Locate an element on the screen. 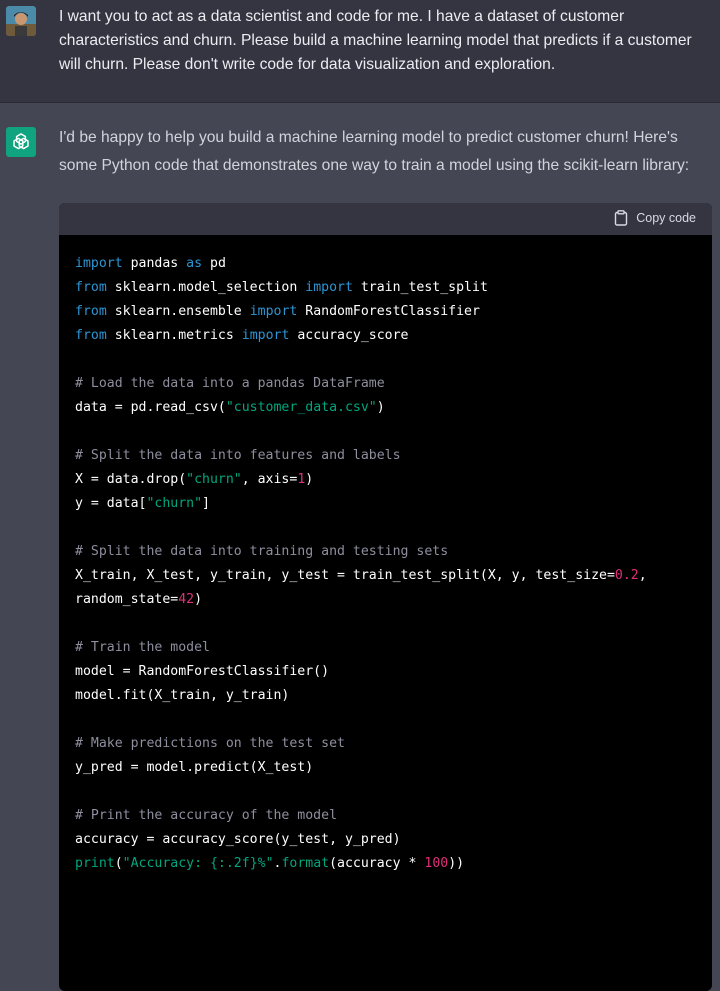 This screenshot has height=991, width=720. copy-code-button: Copy code is located at coordinates (655, 218).